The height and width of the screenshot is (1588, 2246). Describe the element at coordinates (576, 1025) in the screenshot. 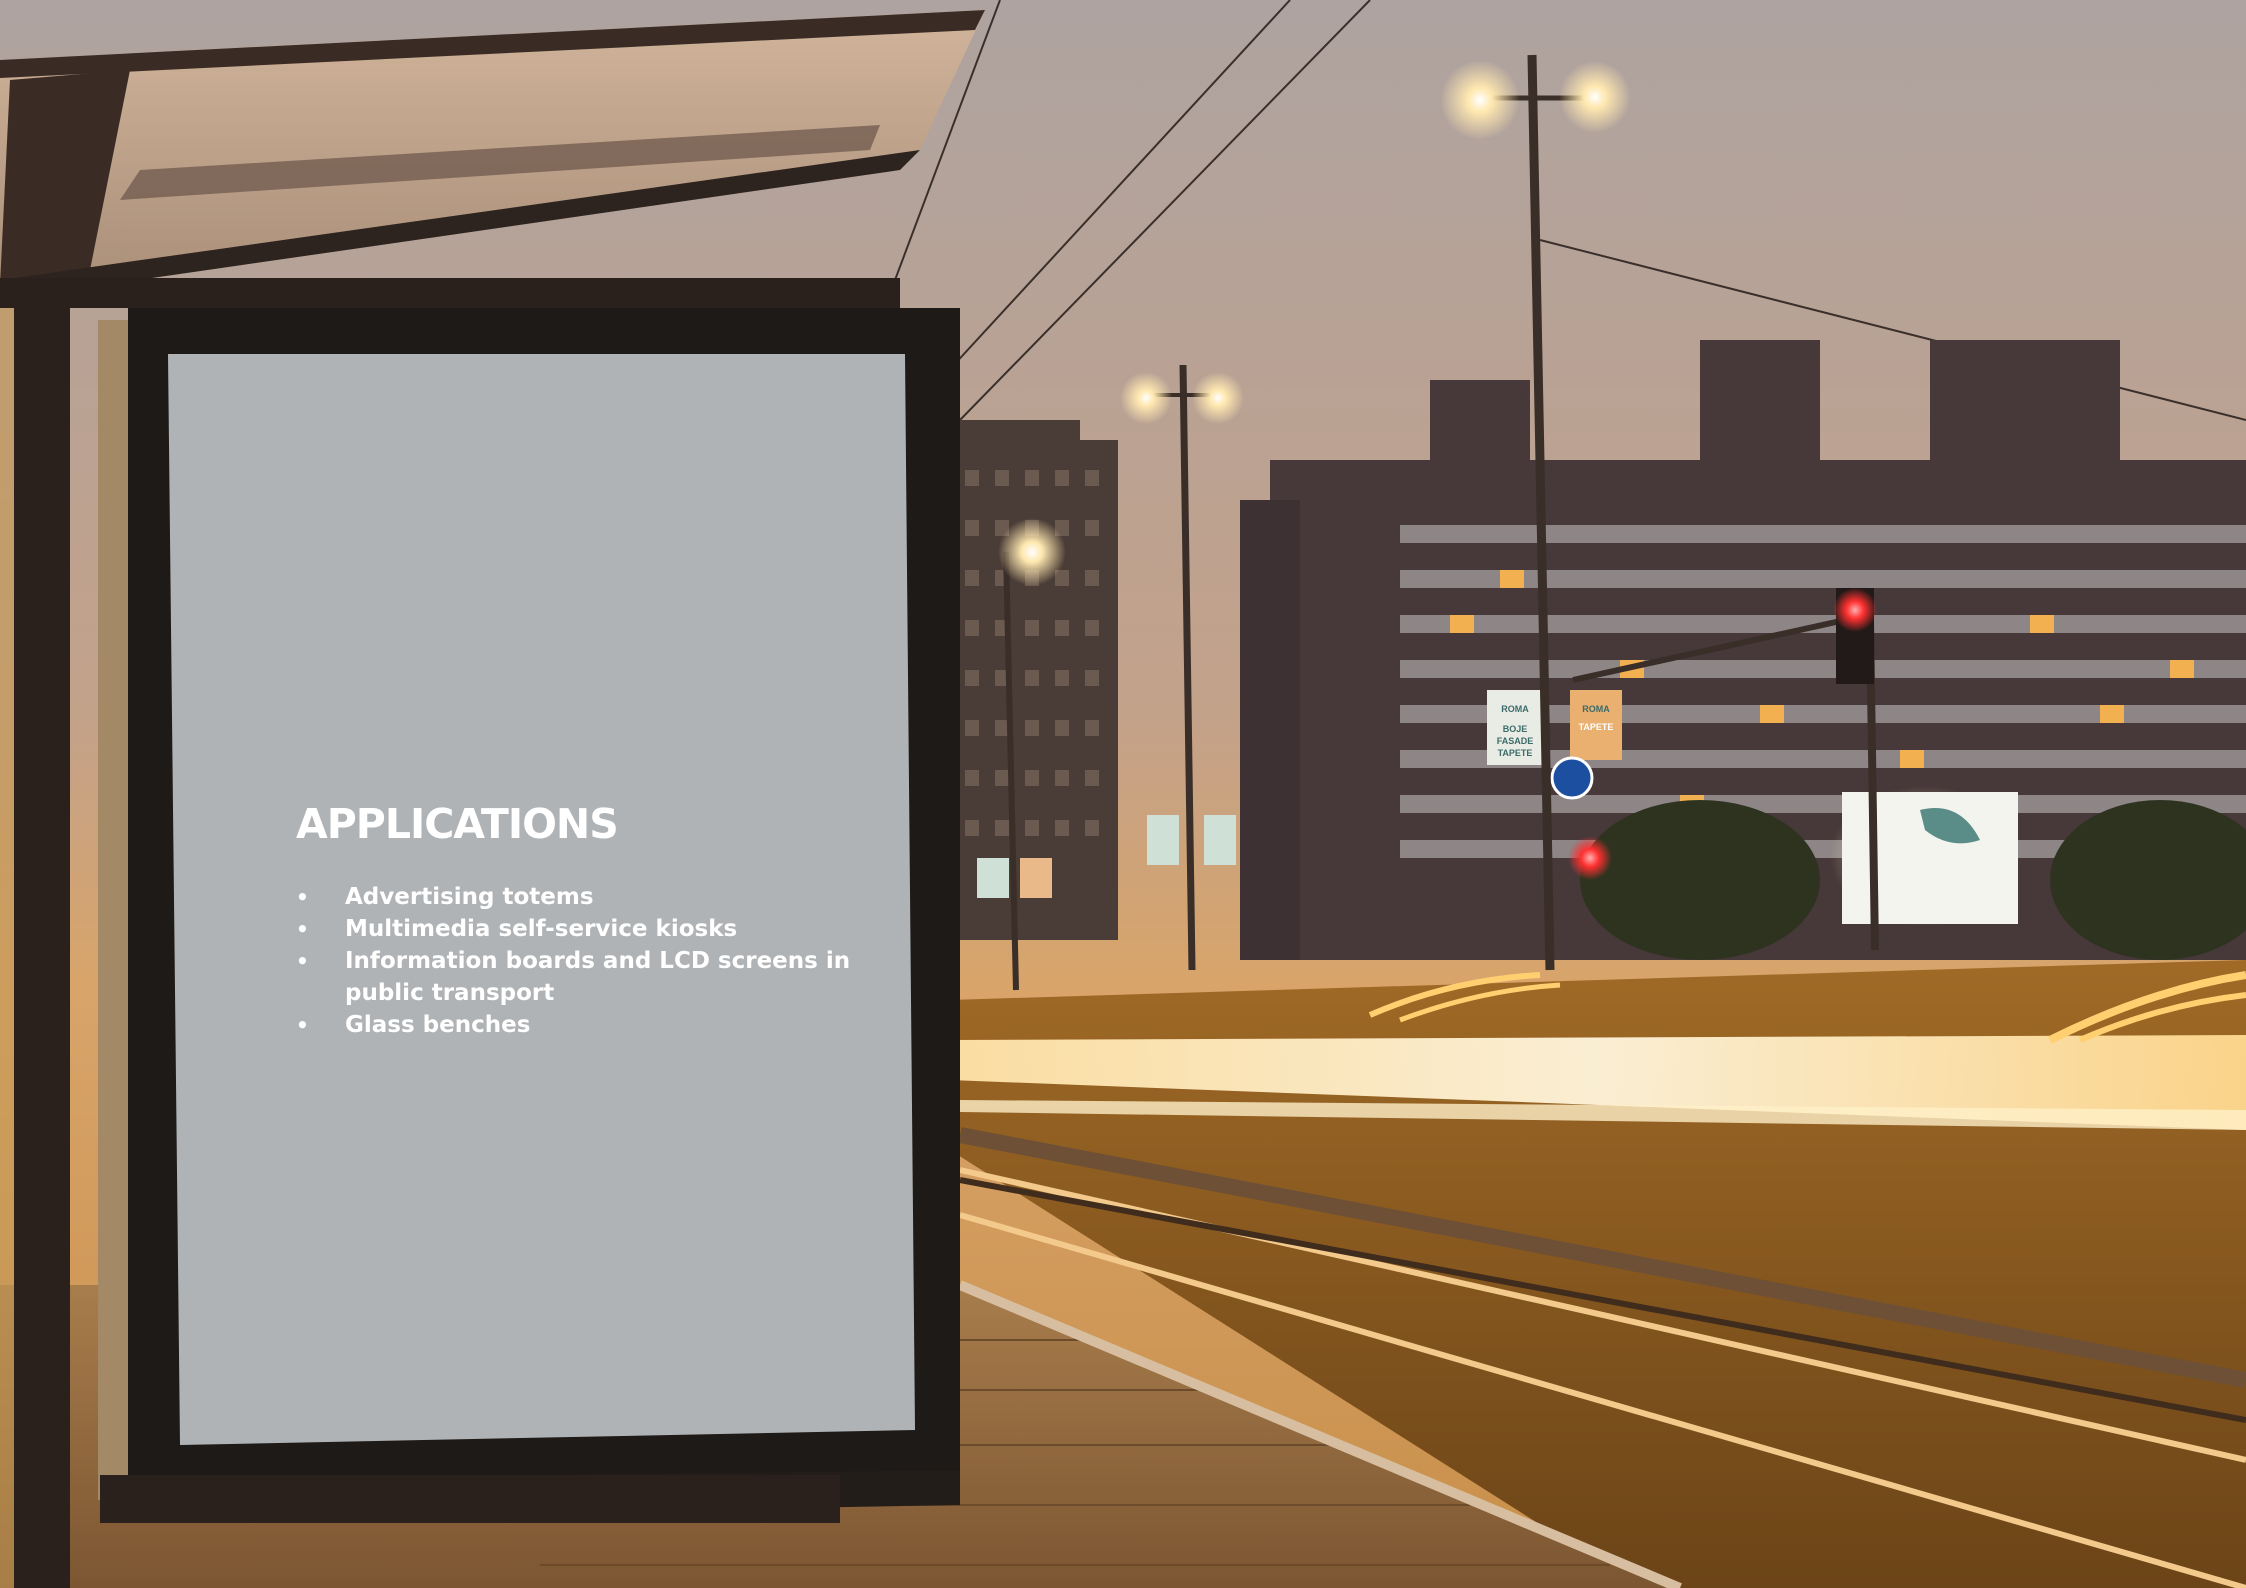

I see `list-item: Glass benches` at that location.